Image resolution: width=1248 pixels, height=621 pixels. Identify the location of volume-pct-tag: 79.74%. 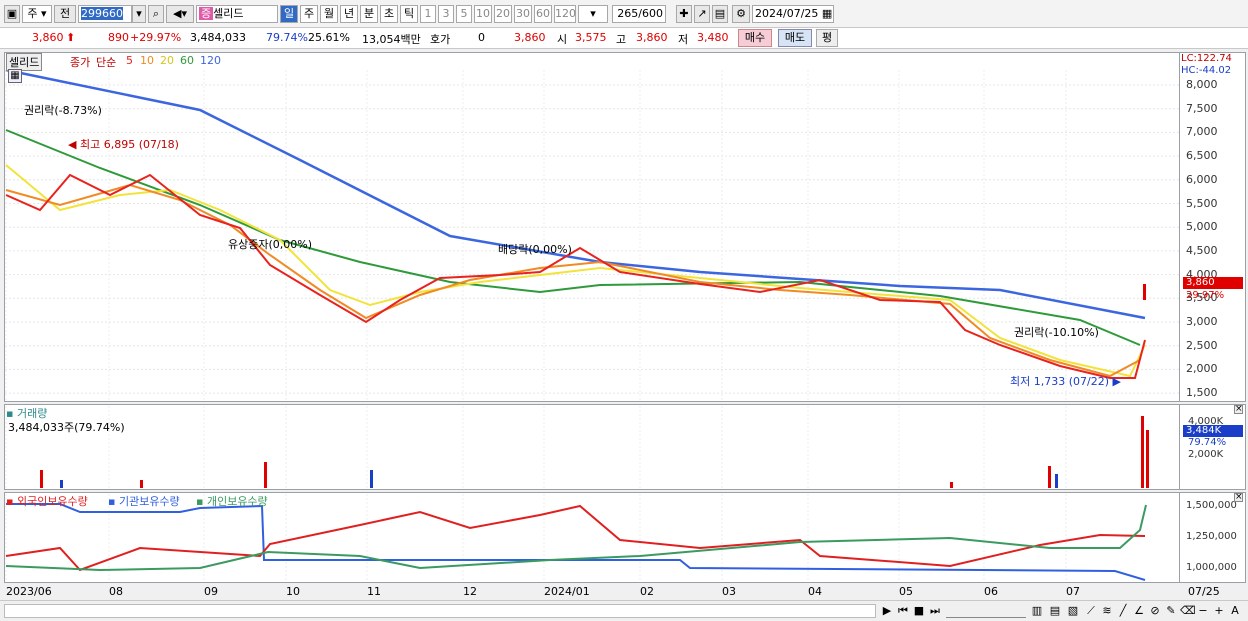
(1207, 442).